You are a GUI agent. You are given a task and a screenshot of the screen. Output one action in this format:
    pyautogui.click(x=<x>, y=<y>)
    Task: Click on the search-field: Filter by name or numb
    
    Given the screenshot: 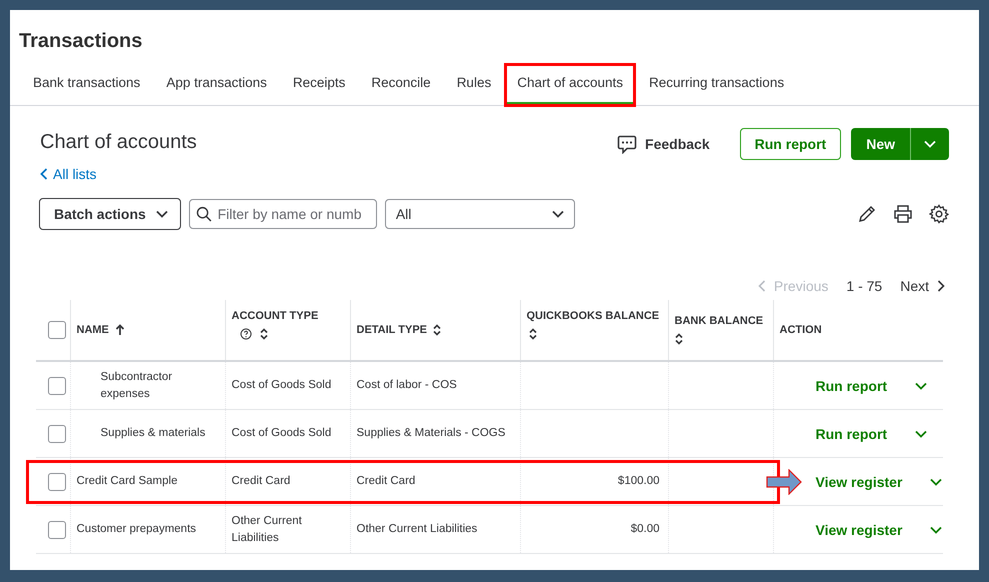 What is the action you would take?
    pyautogui.click(x=282, y=214)
    